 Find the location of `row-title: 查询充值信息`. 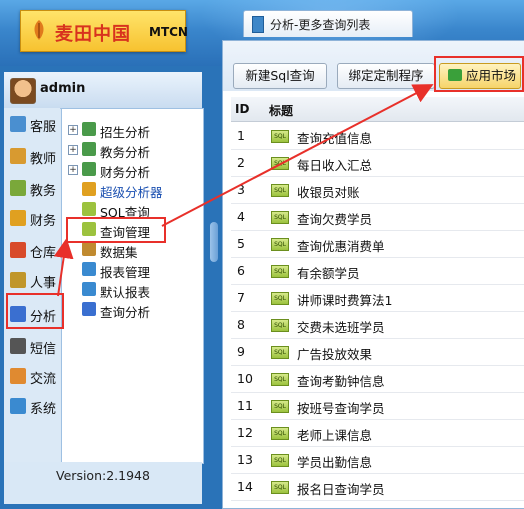

row-title: 查询充值信息 is located at coordinates (334, 137).